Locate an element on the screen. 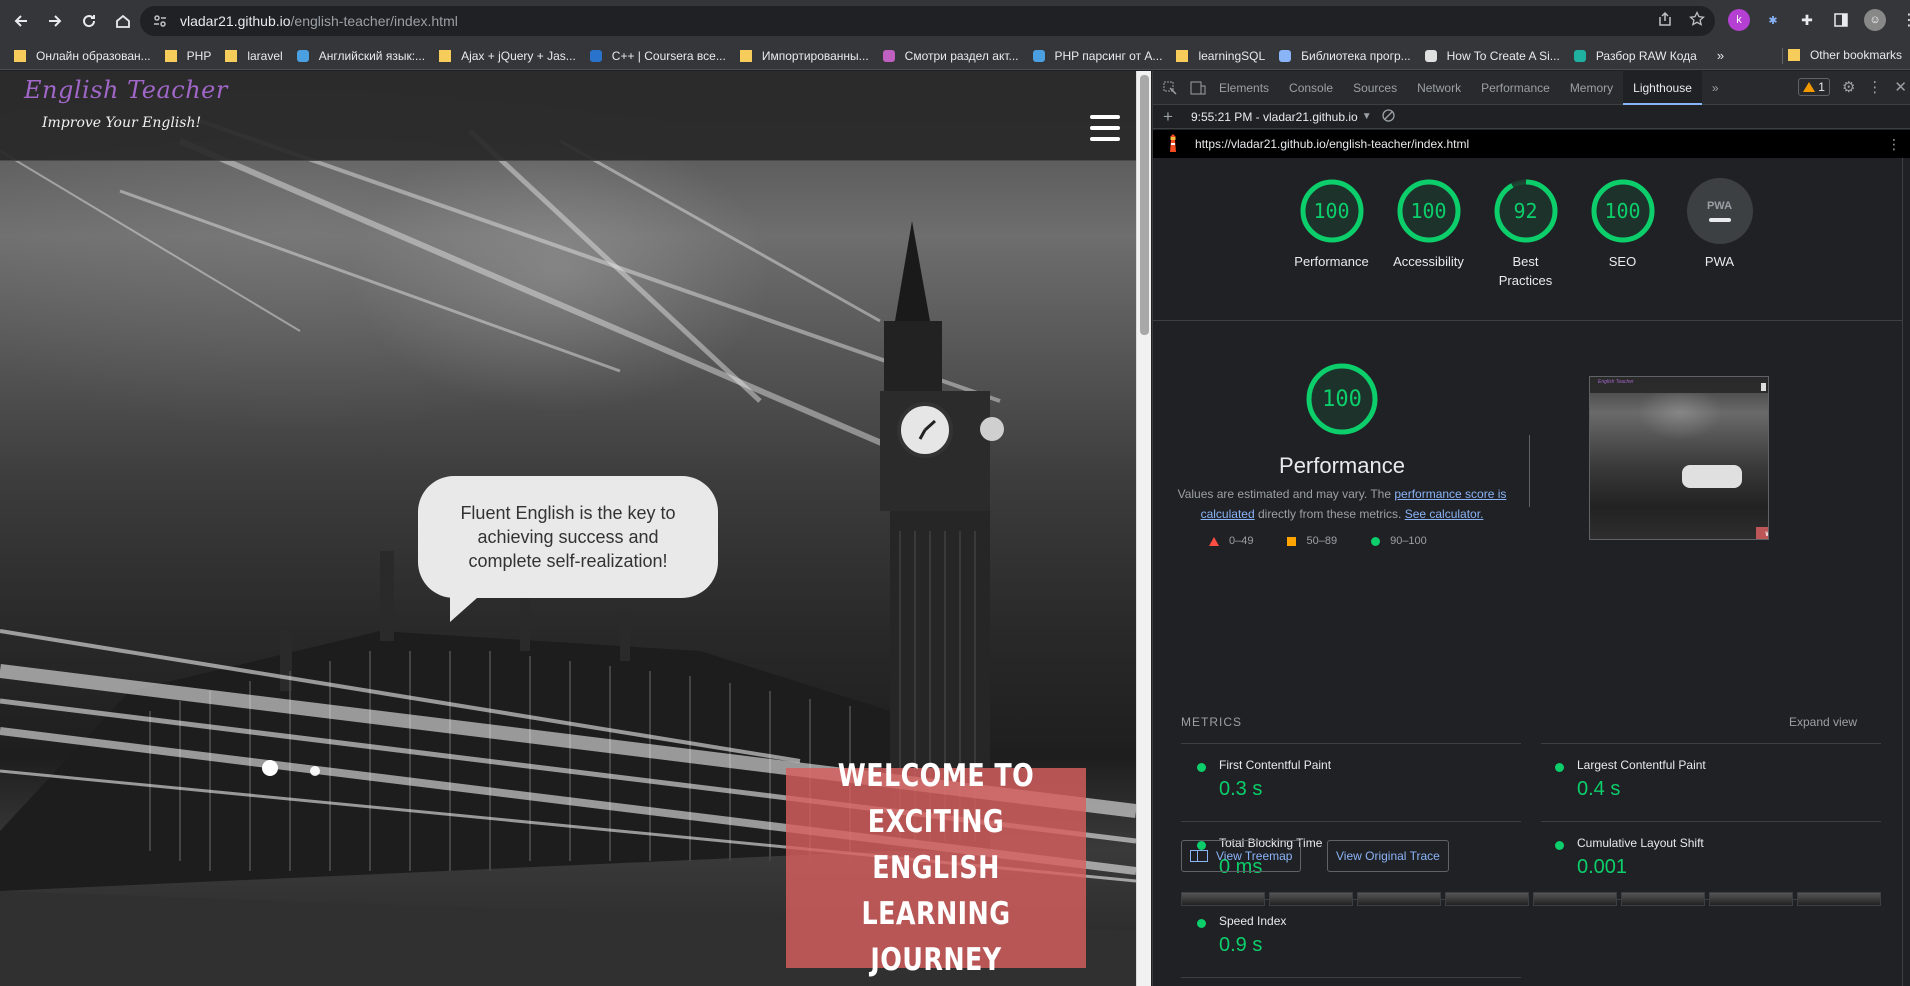 The height and width of the screenshot is (986, 1910). tab-network: Network is located at coordinates (1439, 88).